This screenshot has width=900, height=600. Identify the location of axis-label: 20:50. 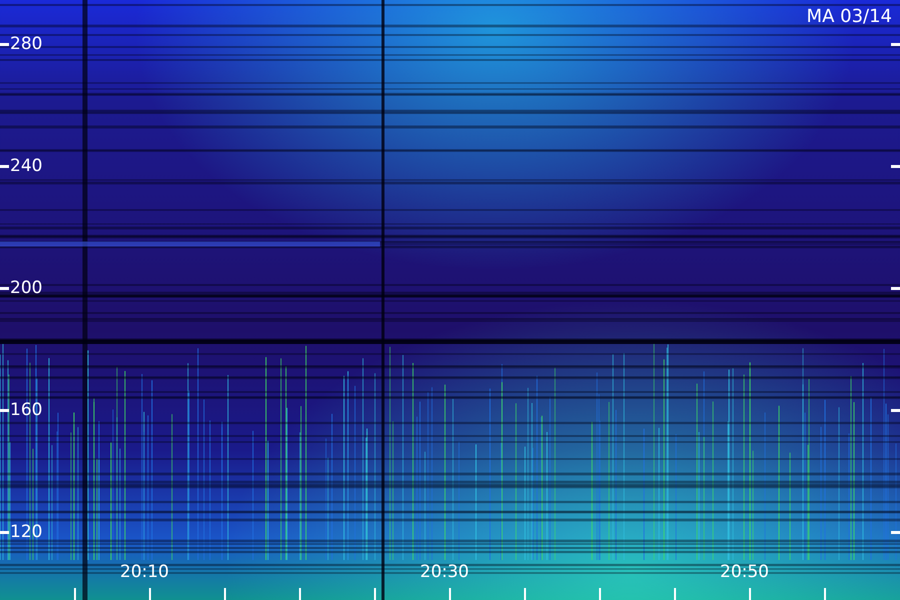
(744, 572).